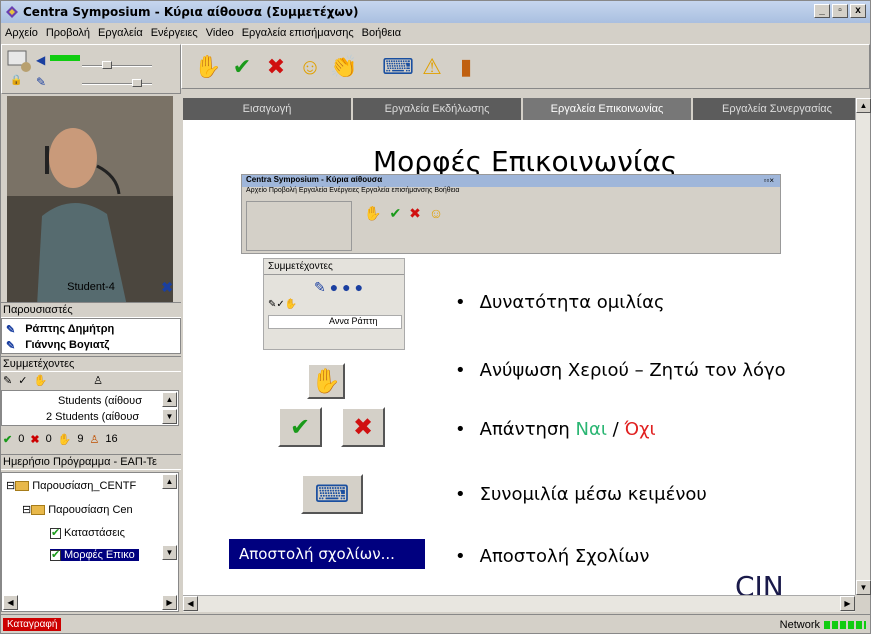 Image resolution: width=871 pixels, height=634 pixels. What do you see at coordinates (398, 67) in the screenshot?
I see `text-chat-button: ⌨` at bounding box center [398, 67].